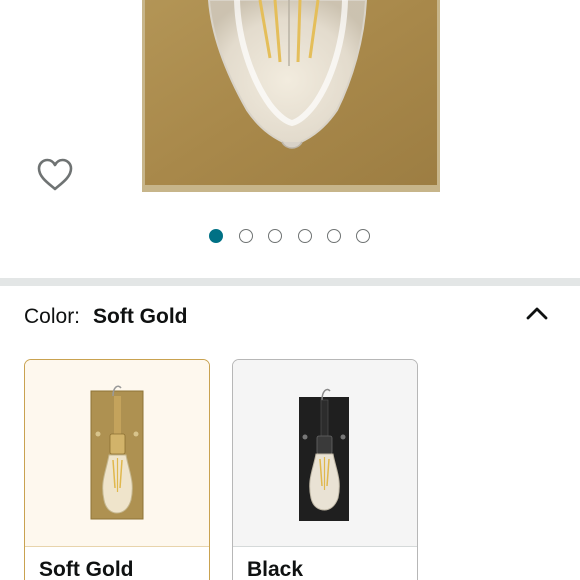 The height and width of the screenshot is (580, 580). Describe the element at coordinates (140, 316) in the screenshot. I see `selected-color-value: Soft Gold` at that location.